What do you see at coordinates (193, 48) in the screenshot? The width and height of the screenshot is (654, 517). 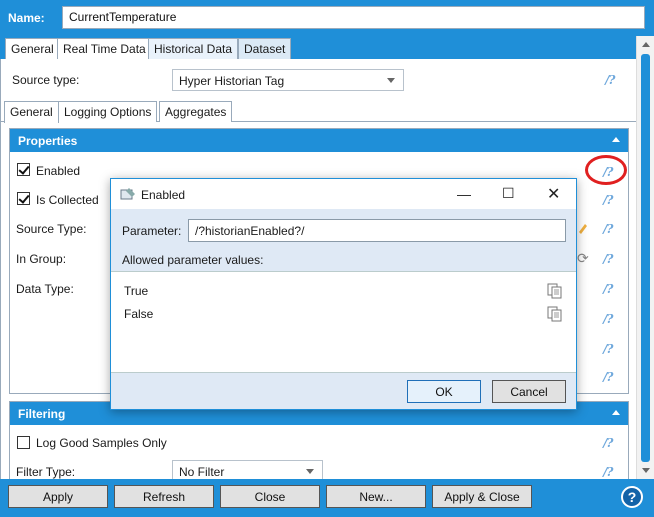 I see `tab-historical-data: Historical Data` at bounding box center [193, 48].